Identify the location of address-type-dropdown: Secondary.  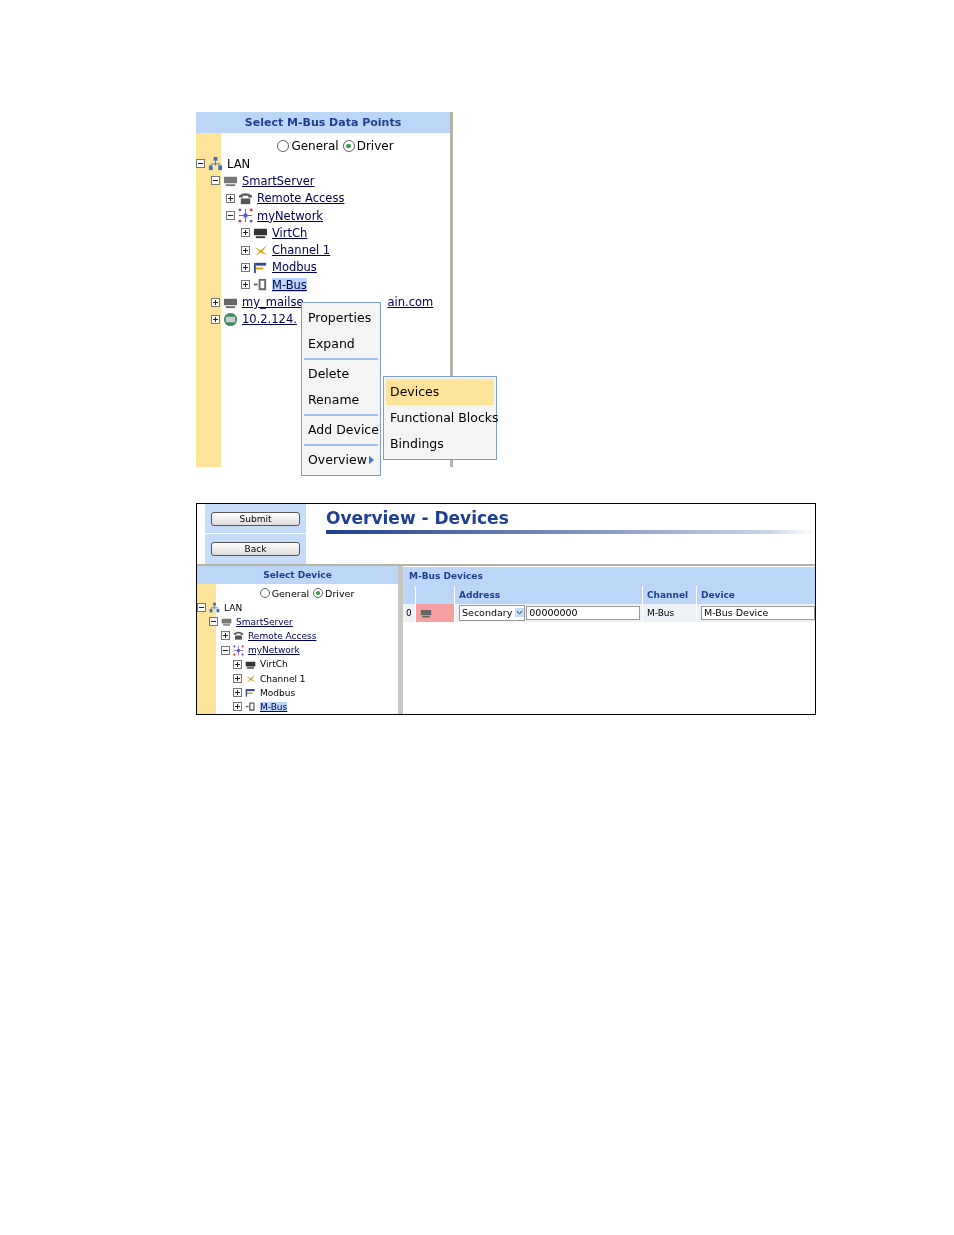
(492, 612).